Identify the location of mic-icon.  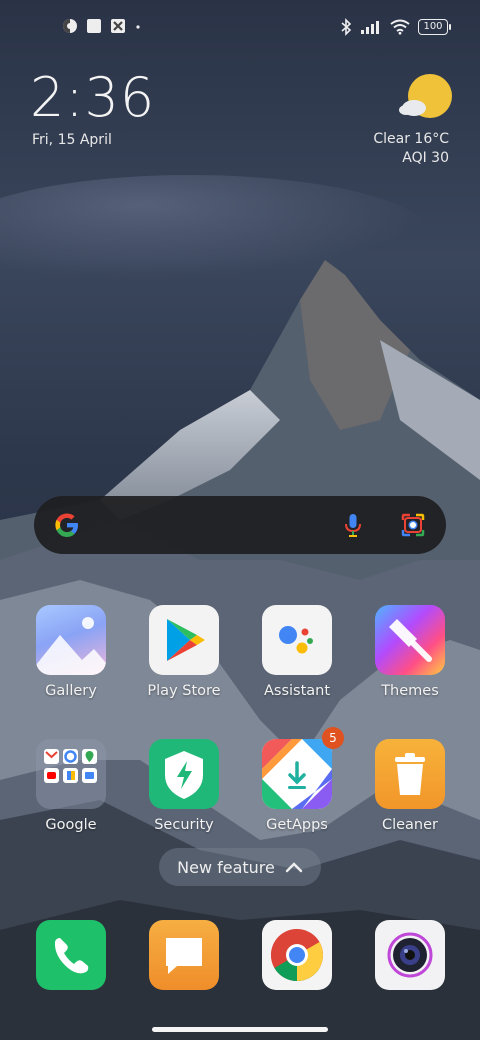
(353, 525).